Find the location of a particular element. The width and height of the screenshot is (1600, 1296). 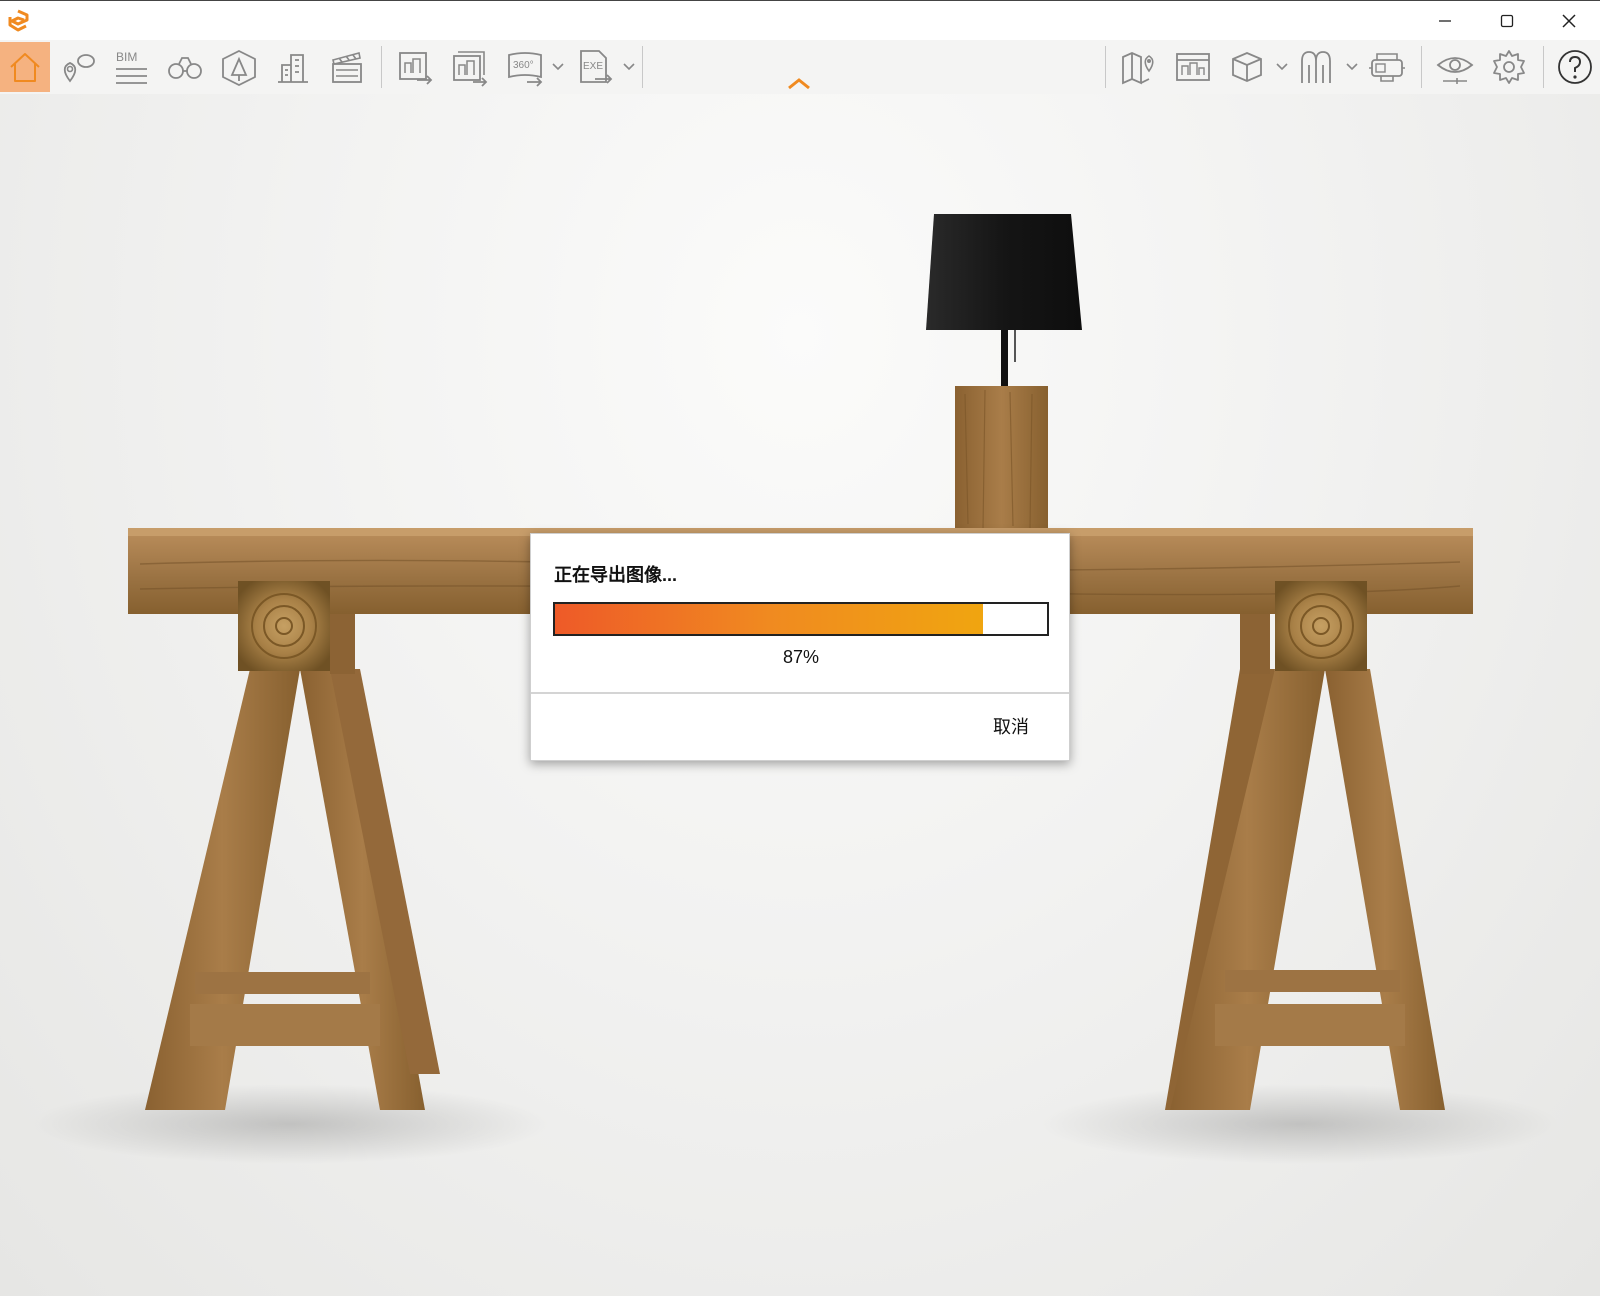

left-sawhorse is located at coordinates (292, 845).